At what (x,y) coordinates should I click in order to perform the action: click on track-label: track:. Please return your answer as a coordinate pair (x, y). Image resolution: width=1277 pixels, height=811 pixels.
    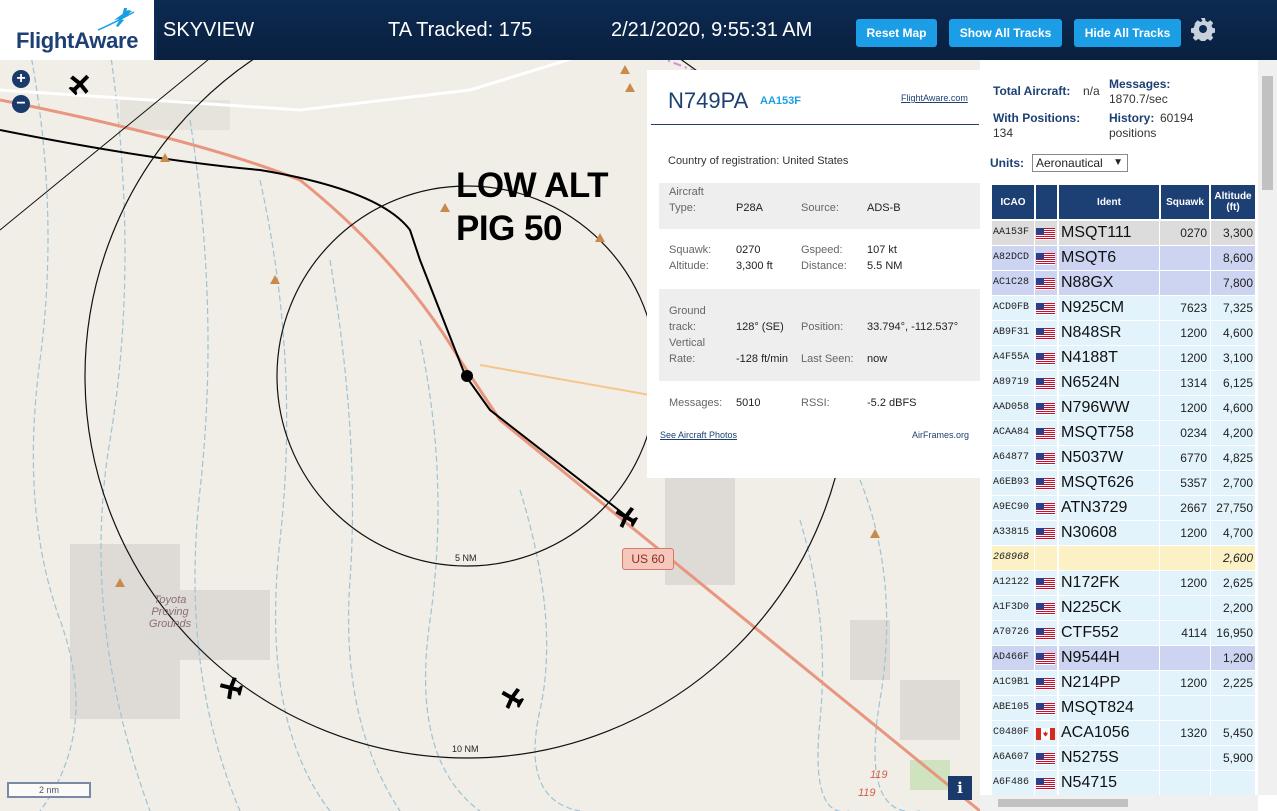
    Looking at the image, I should click on (682, 327).